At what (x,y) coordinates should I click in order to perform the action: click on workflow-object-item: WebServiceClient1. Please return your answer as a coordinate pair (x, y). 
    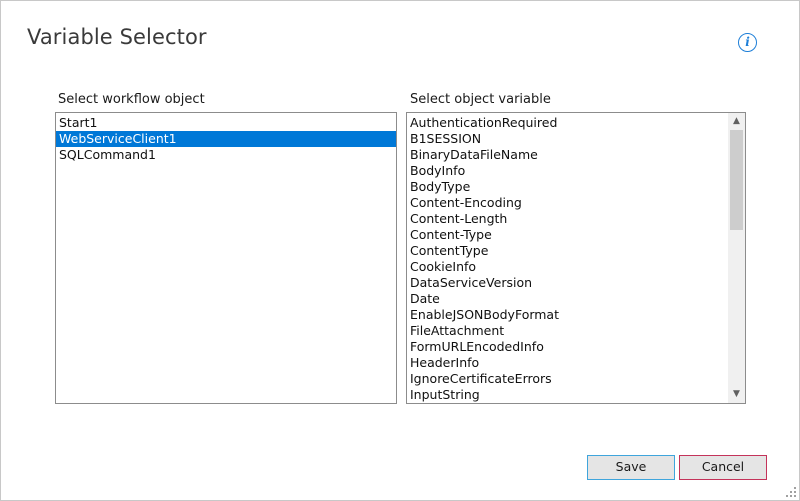
    Looking at the image, I should click on (226, 139).